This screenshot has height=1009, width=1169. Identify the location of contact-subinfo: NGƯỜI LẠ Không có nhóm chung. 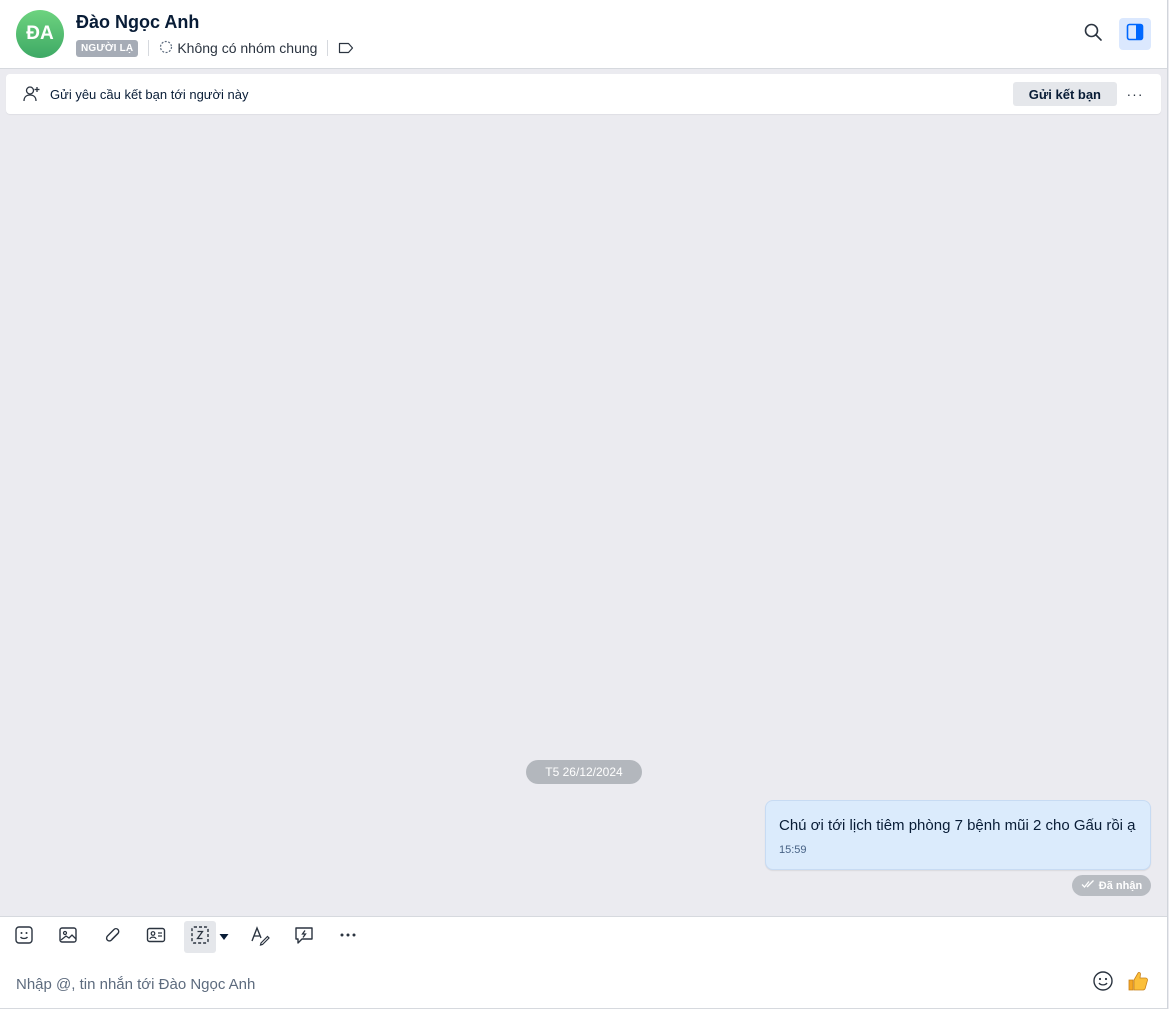
(215, 48).